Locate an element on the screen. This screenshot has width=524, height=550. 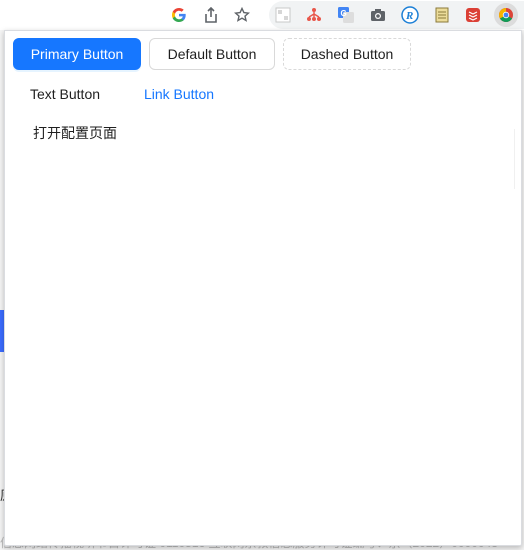
camera-icon is located at coordinates (378, 15).